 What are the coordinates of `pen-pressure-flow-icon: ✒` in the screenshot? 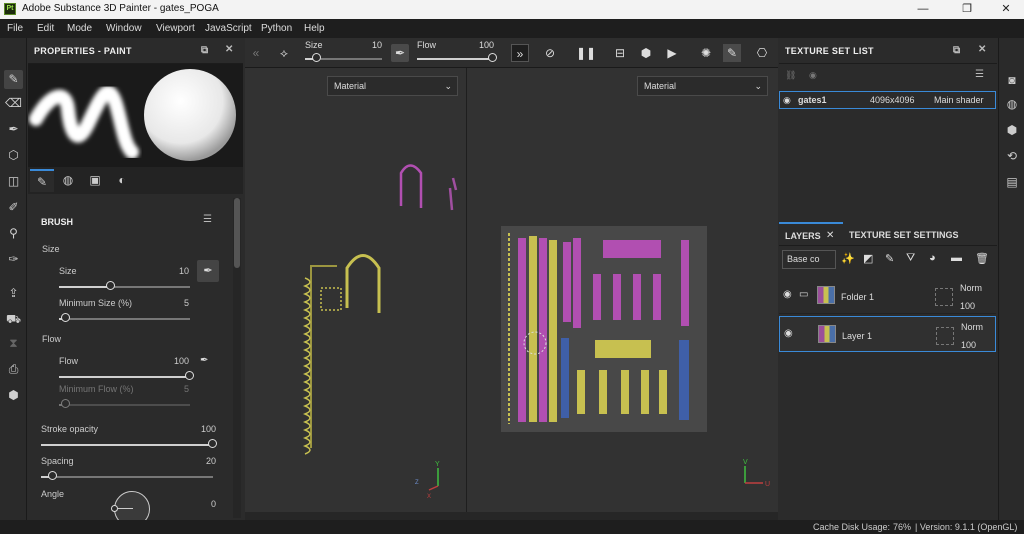 It's located at (204, 360).